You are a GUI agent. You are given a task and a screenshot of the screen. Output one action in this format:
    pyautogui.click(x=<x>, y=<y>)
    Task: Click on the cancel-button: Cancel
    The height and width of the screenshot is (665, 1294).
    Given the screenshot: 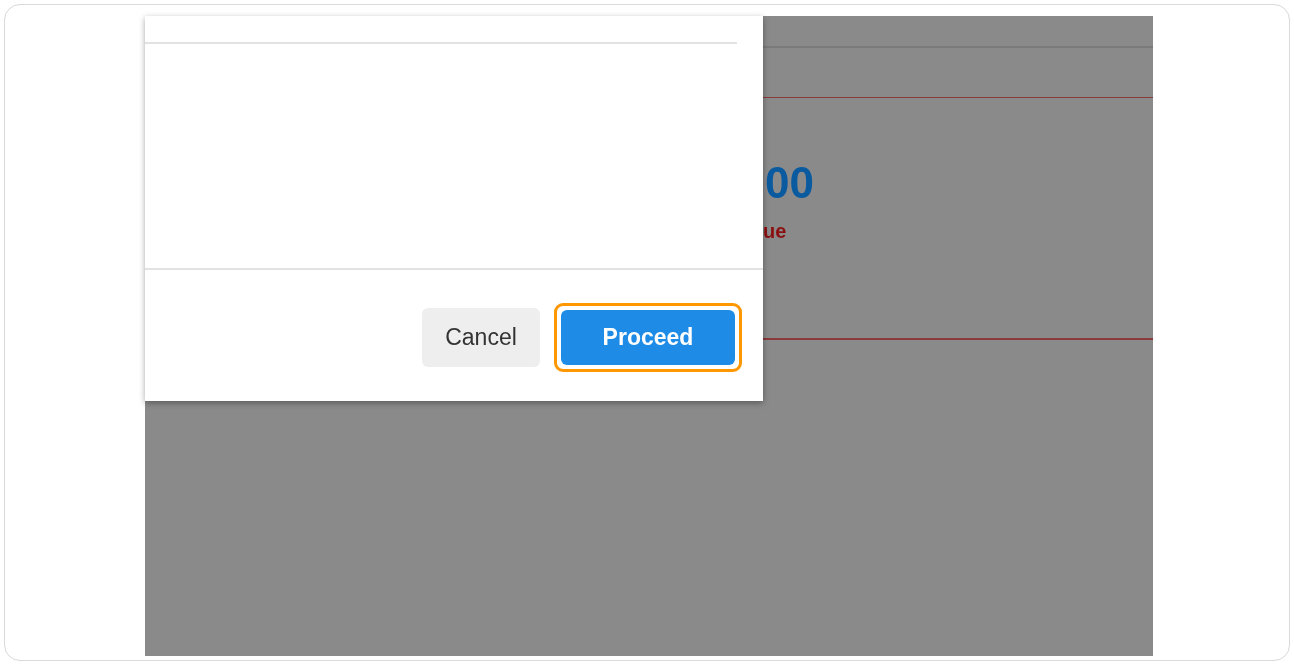 What is the action you would take?
    pyautogui.click(x=481, y=337)
    